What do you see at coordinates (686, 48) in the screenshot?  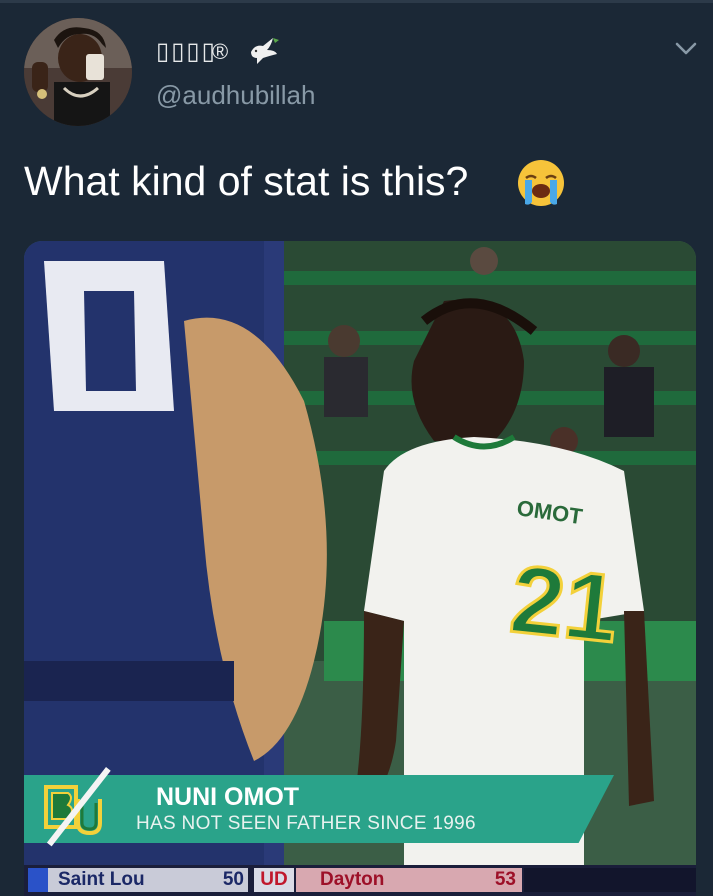 I see `chevron-down-icon` at bounding box center [686, 48].